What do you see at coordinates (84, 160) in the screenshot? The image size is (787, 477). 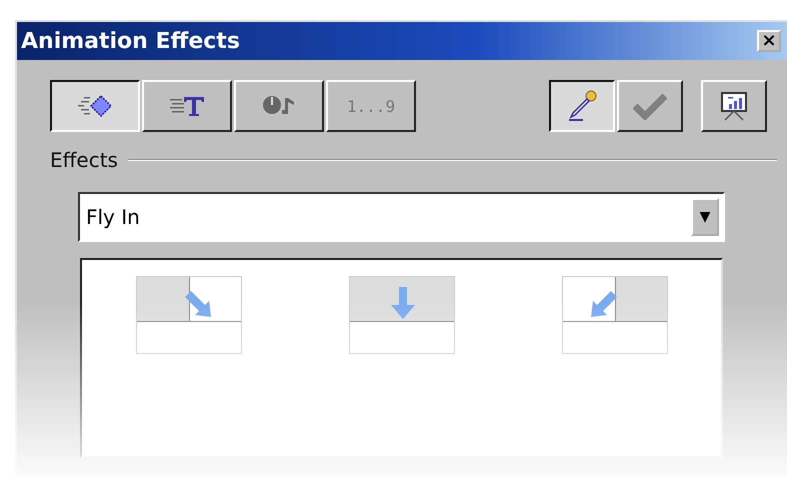 I see `effects-label: Effects` at bounding box center [84, 160].